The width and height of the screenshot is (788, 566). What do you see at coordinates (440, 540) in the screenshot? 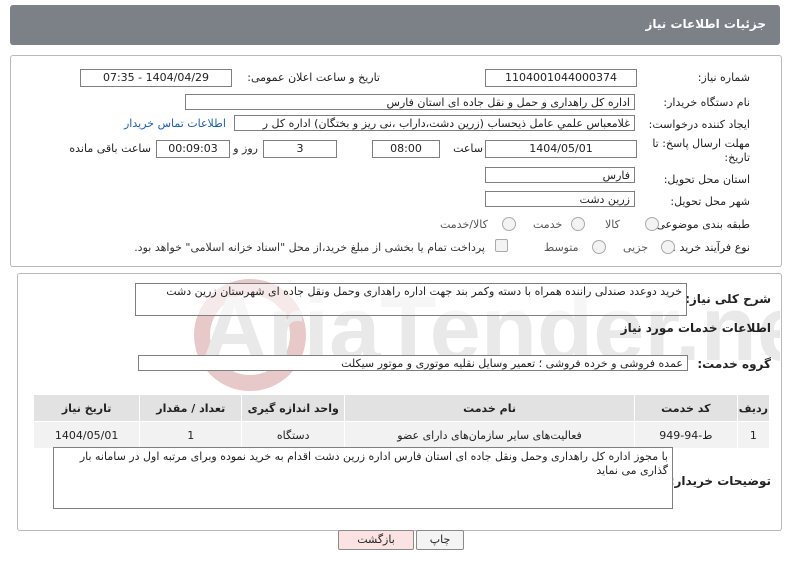
I see `print-button: چاپ` at bounding box center [440, 540].